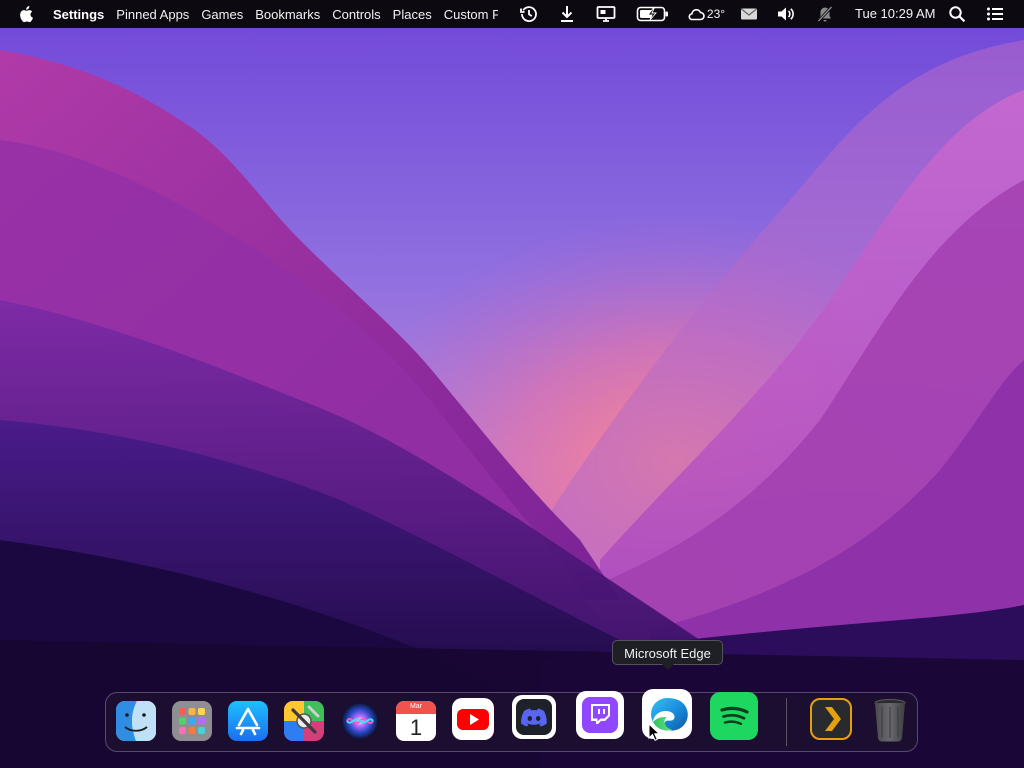 Image resolution: width=1024 pixels, height=768 pixels. I want to click on apple-logo-icon, so click(27, 14).